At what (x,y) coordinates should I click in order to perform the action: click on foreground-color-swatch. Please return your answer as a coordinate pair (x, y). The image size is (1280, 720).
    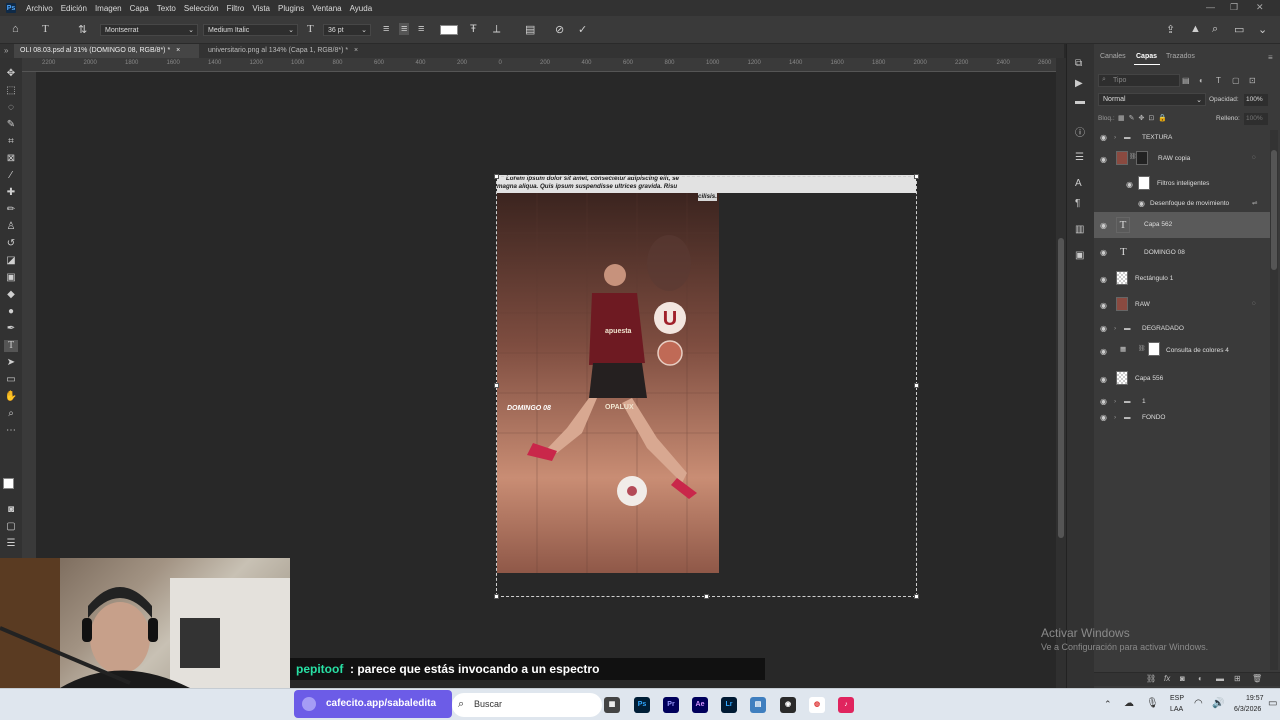
    Looking at the image, I should click on (8, 483).